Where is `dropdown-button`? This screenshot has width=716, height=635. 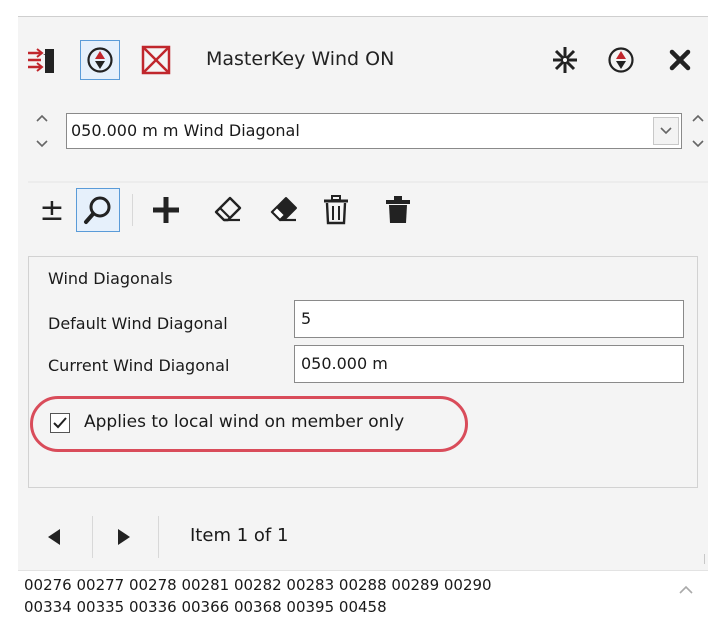 dropdown-button is located at coordinates (666, 131).